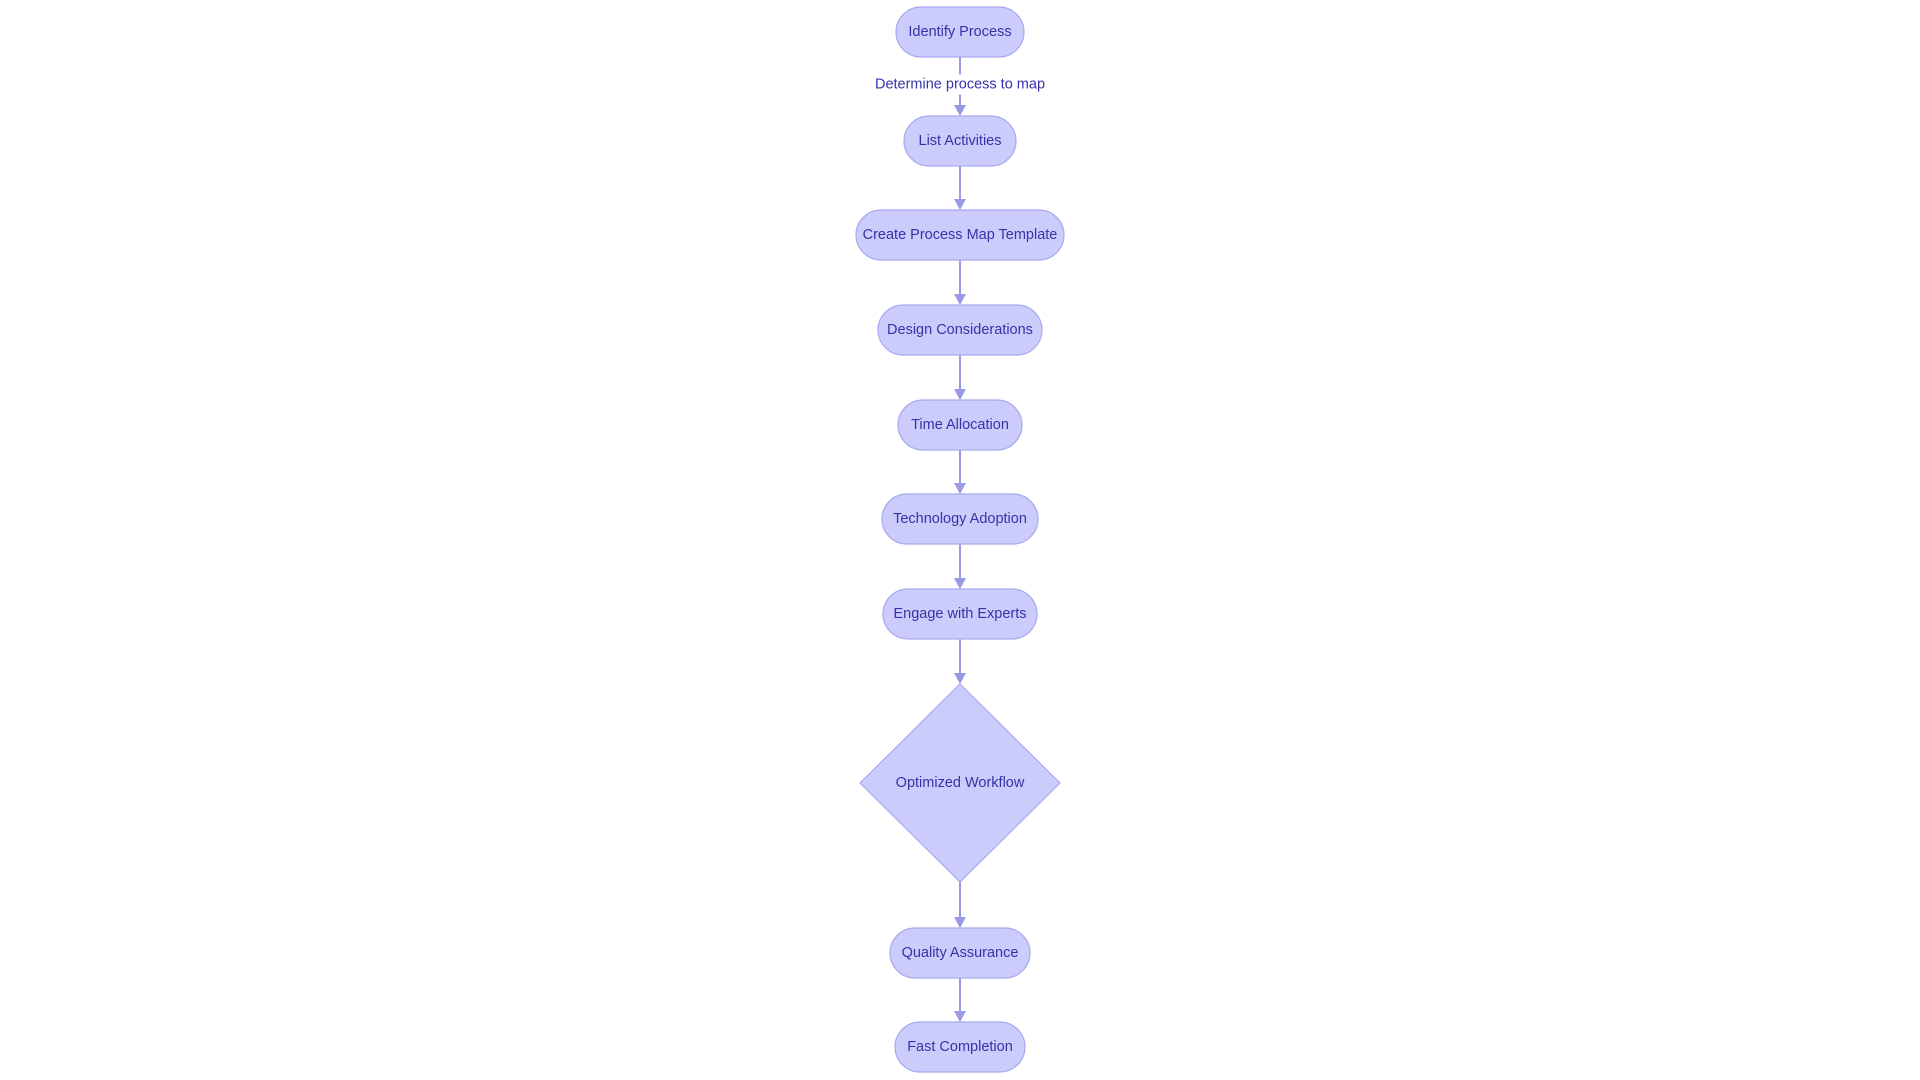  What do you see at coordinates (960, 566) in the screenshot?
I see `edge-tech-experts` at bounding box center [960, 566].